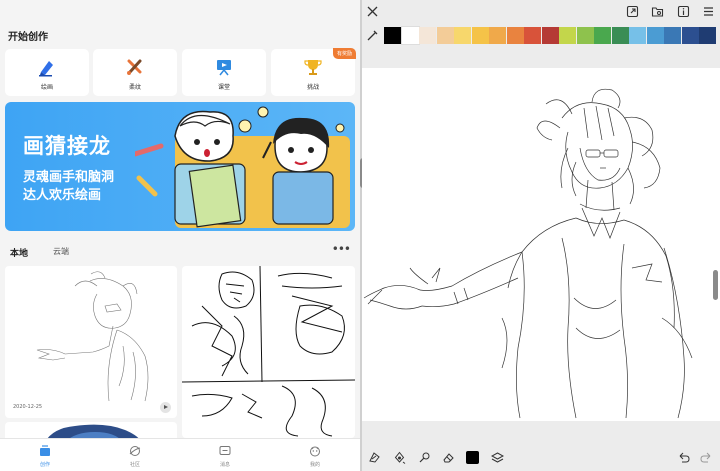  I want to click on tool-classroom-label: 课堂, so click(223, 87).